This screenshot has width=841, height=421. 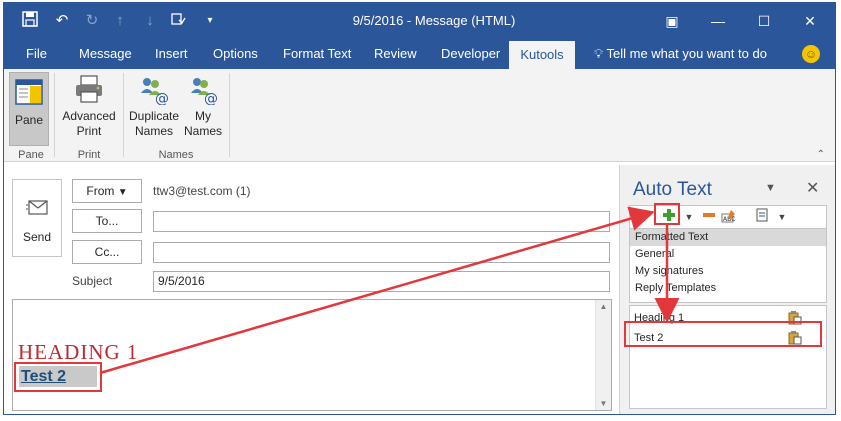 What do you see at coordinates (31, 155) in the screenshot?
I see `group-label-pane: Pane` at bounding box center [31, 155].